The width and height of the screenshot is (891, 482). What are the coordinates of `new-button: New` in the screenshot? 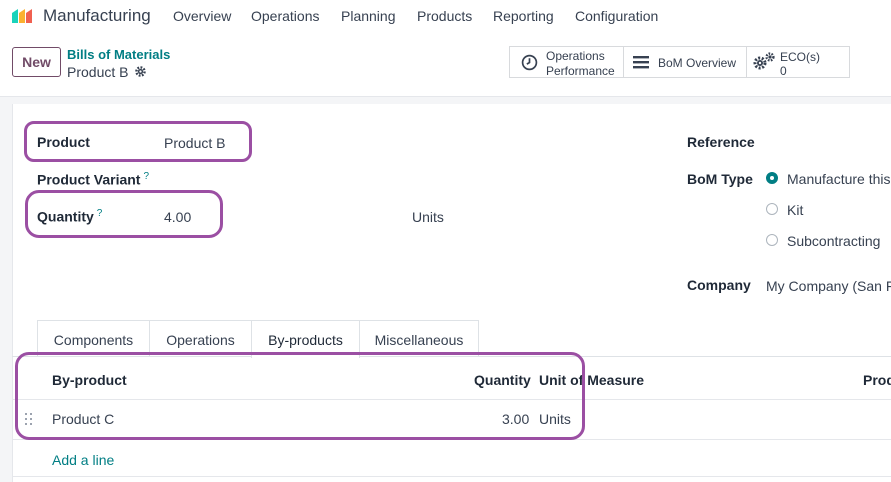 It's located at (36, 62).